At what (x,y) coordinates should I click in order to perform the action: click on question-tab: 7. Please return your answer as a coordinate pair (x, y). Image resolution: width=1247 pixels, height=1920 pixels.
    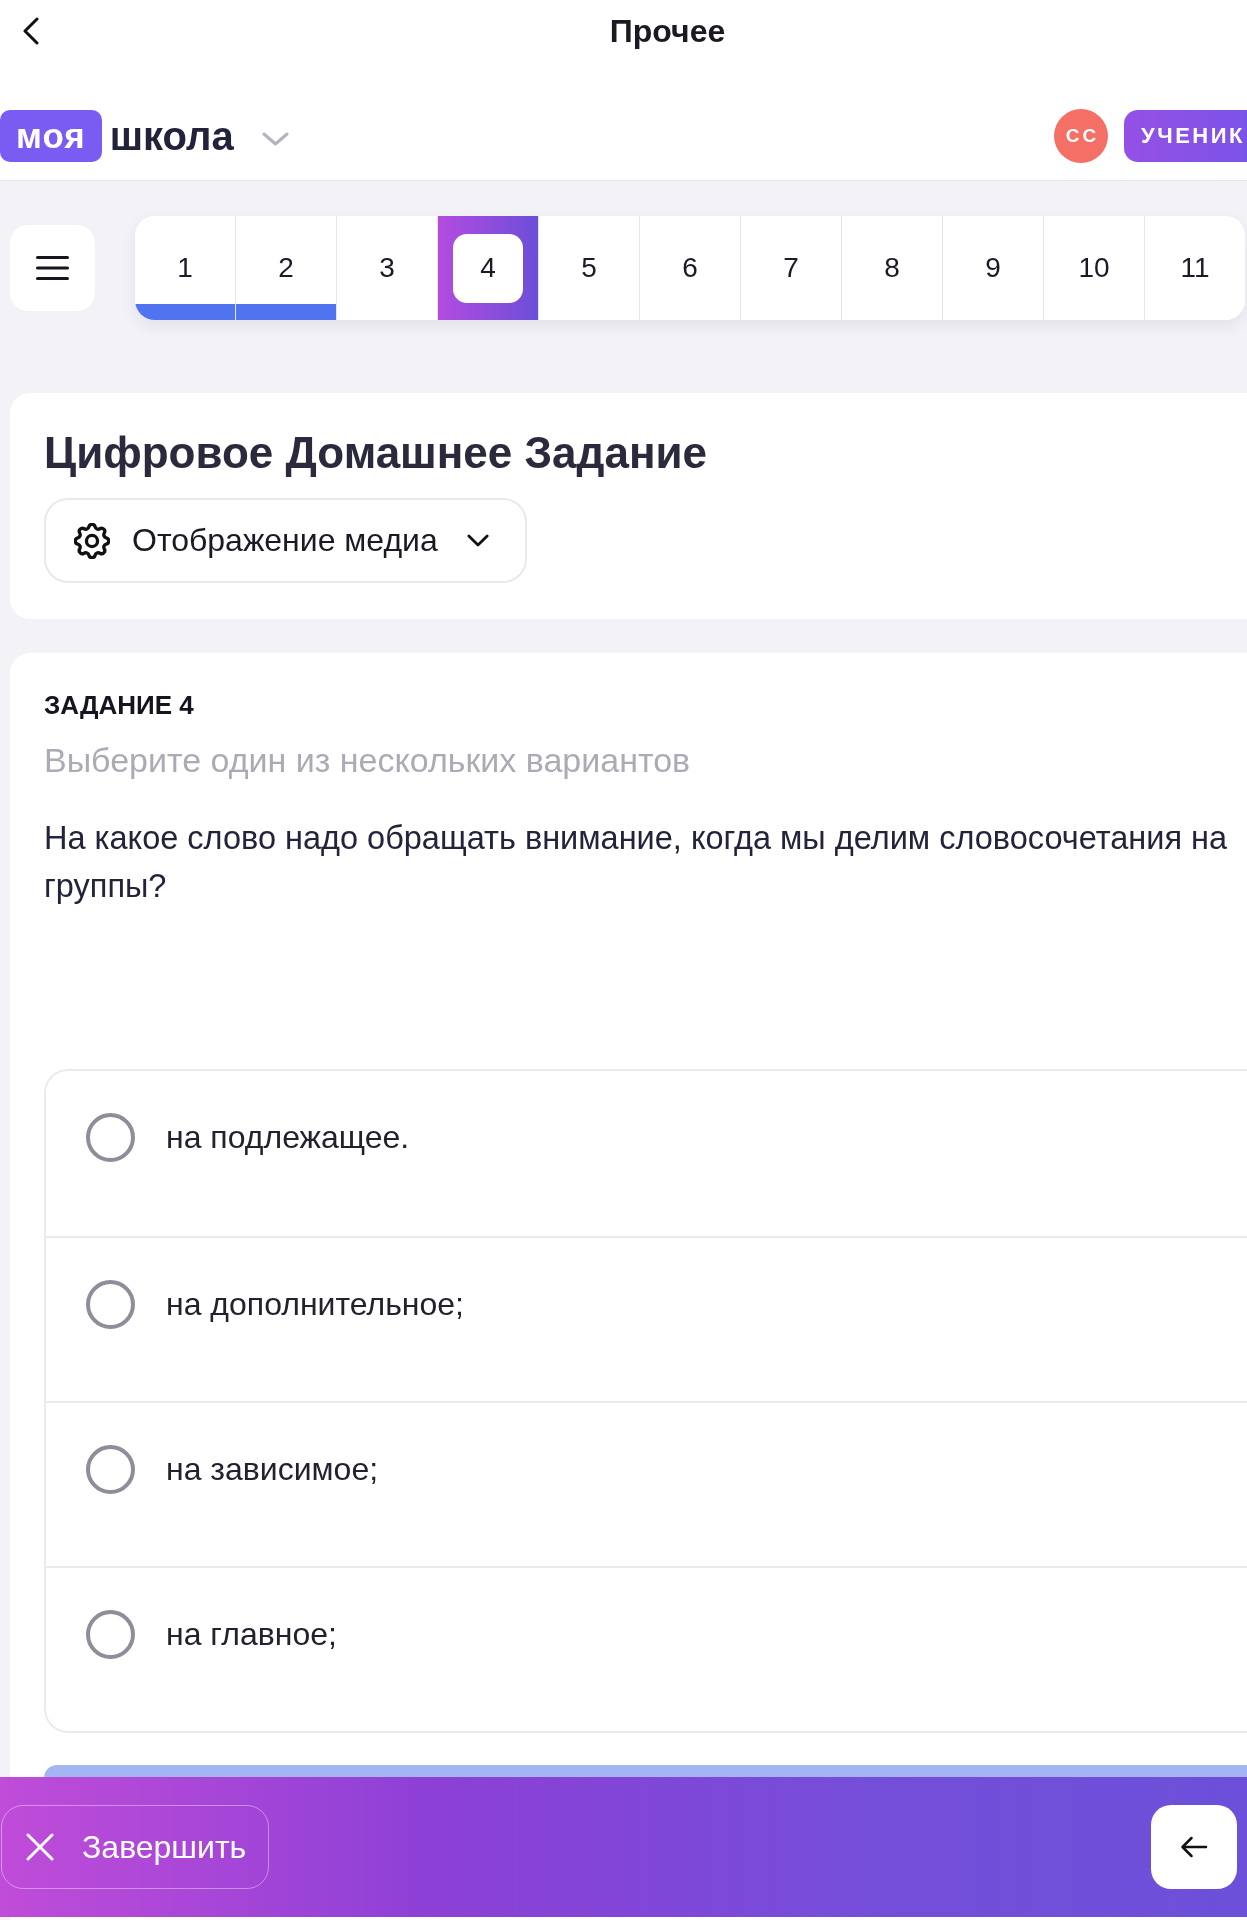
    Looking at the image, I should click on (791, 268).